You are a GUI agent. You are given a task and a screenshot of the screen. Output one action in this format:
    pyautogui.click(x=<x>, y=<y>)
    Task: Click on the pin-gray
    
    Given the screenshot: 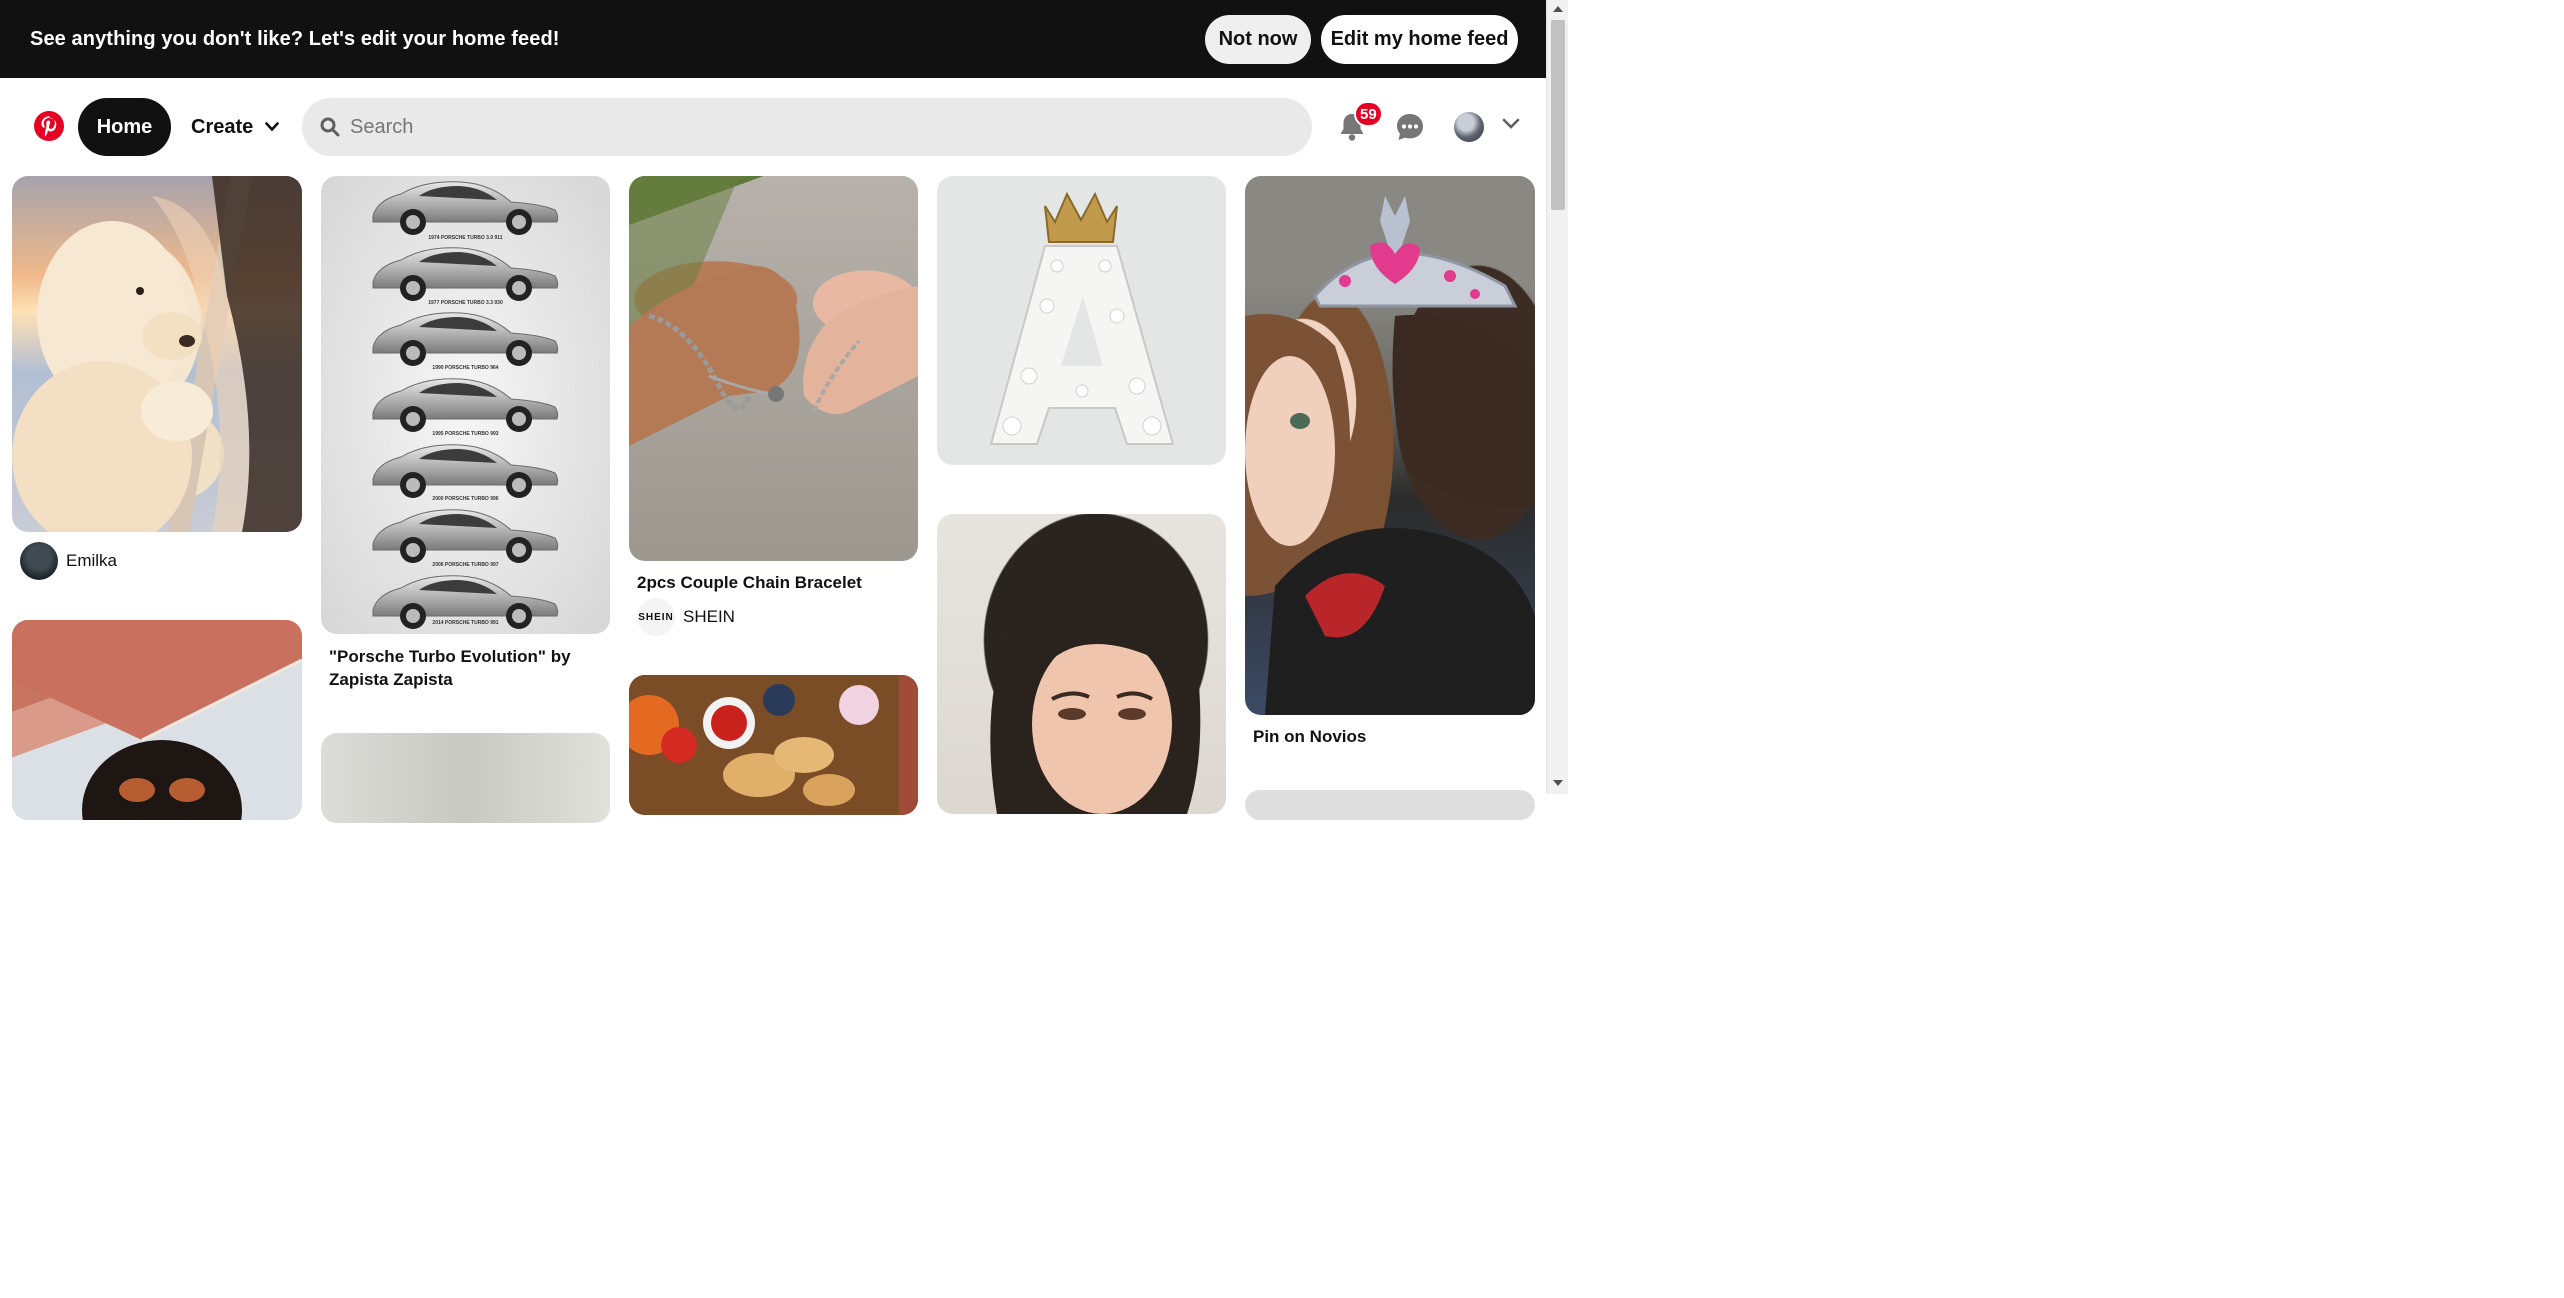 What is the action you would take?
    pyautogui.click(x=465, y=778)
    